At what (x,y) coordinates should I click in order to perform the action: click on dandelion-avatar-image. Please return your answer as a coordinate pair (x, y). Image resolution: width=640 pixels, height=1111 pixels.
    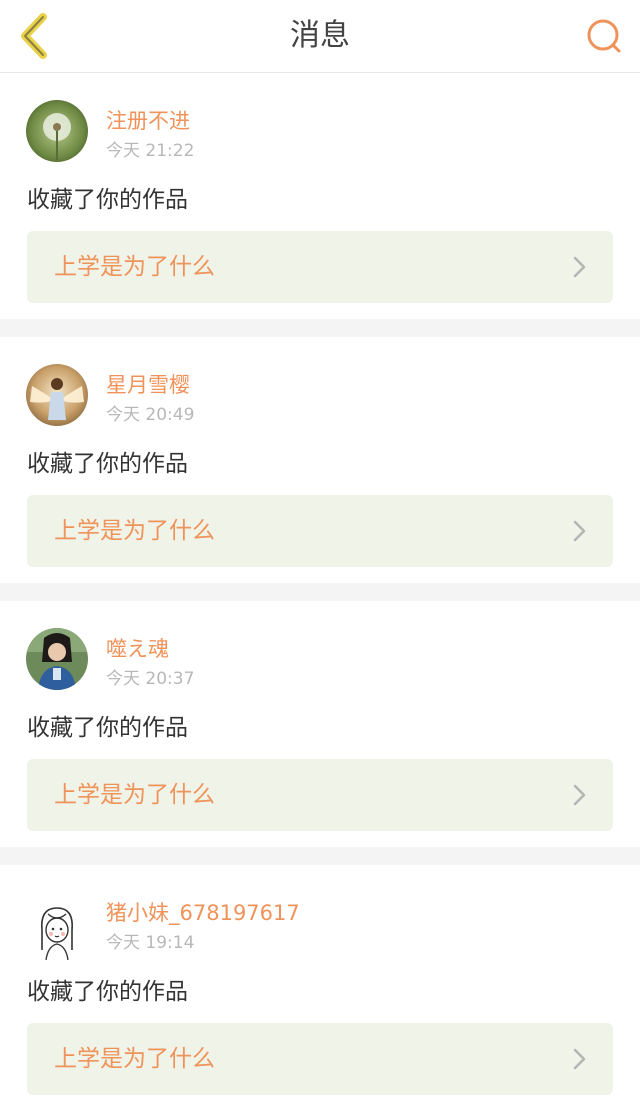
    Looking at the image, I should click on (57, 131).